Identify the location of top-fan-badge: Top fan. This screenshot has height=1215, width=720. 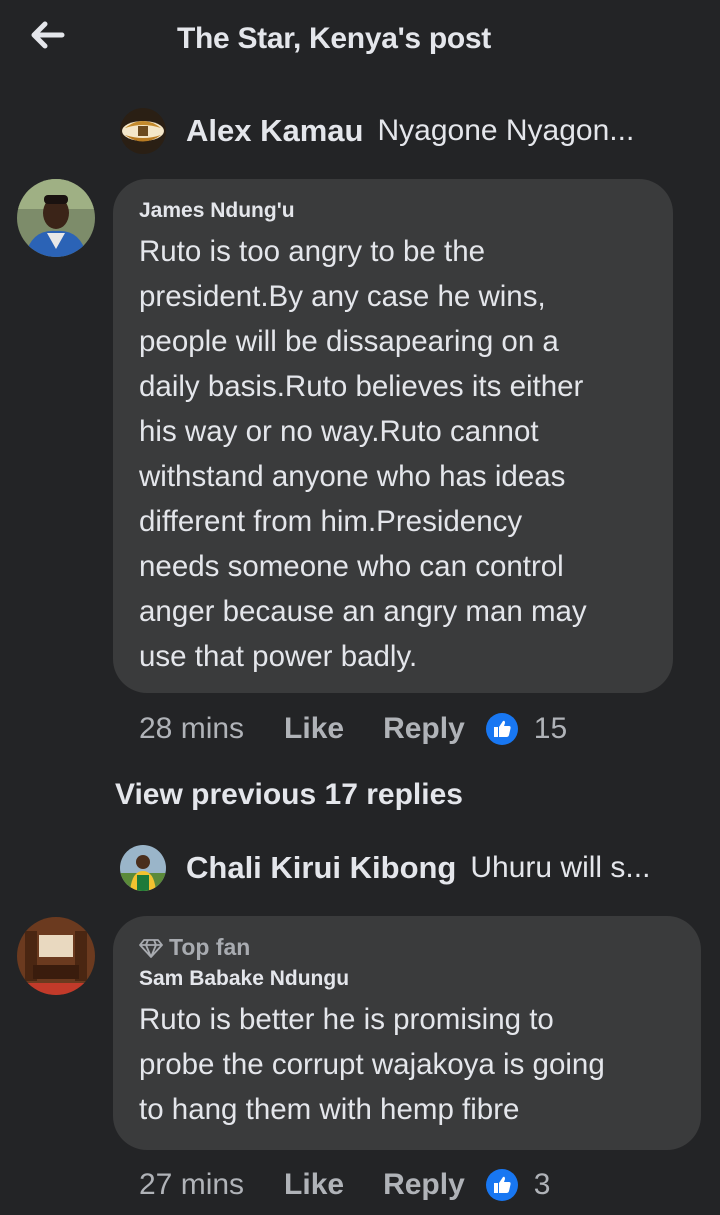
(420, 947).